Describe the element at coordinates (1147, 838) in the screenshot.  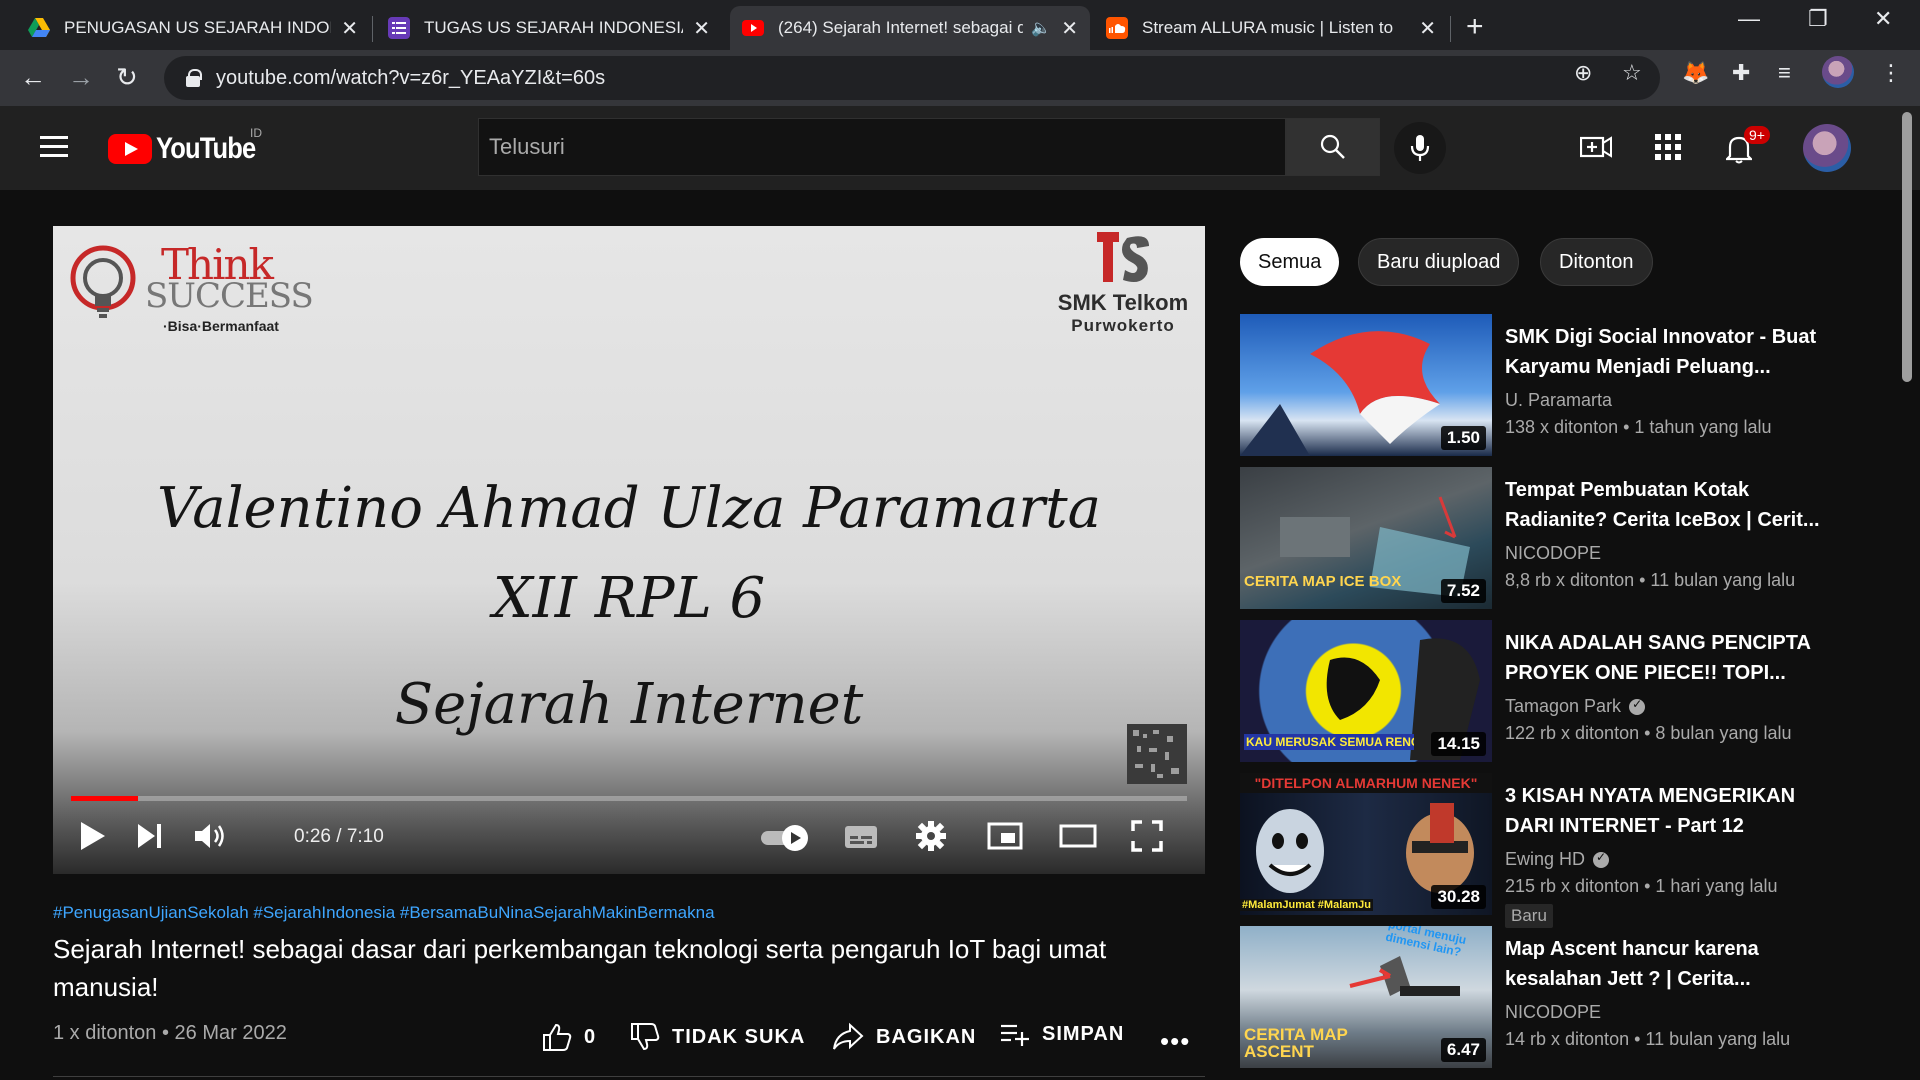
I see `fullscreen-icon` at that location.